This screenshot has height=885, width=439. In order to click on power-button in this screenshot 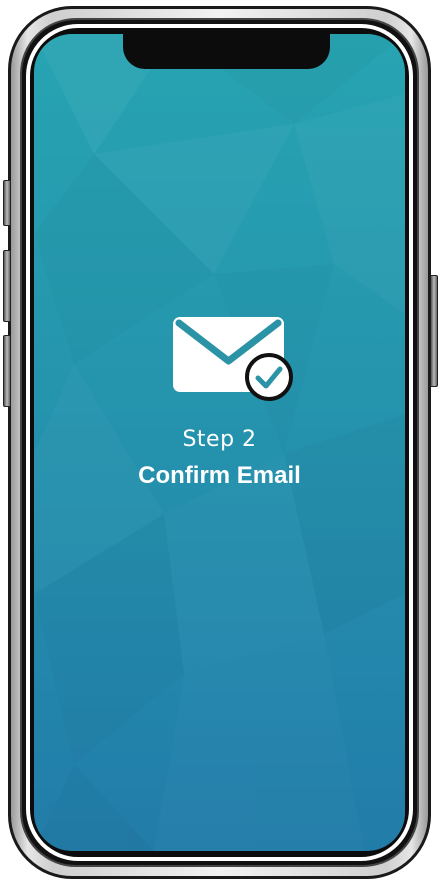, I will do `click(434, 331)`.